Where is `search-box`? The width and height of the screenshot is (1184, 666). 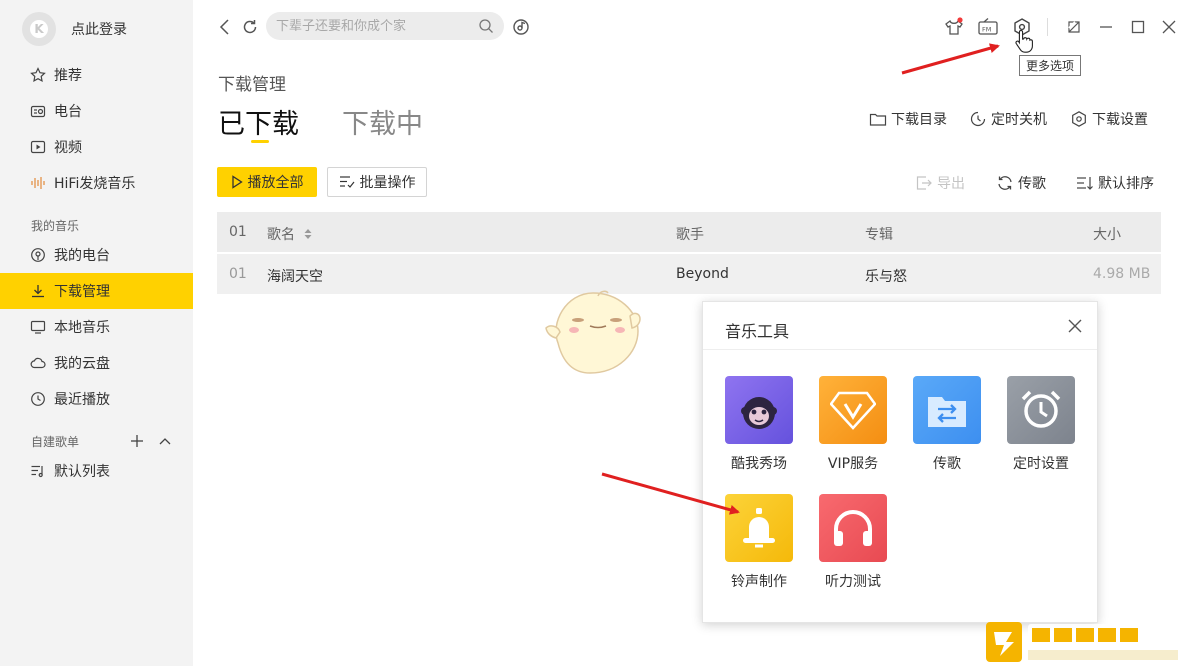 search-box is located at coordinates (385, 26).